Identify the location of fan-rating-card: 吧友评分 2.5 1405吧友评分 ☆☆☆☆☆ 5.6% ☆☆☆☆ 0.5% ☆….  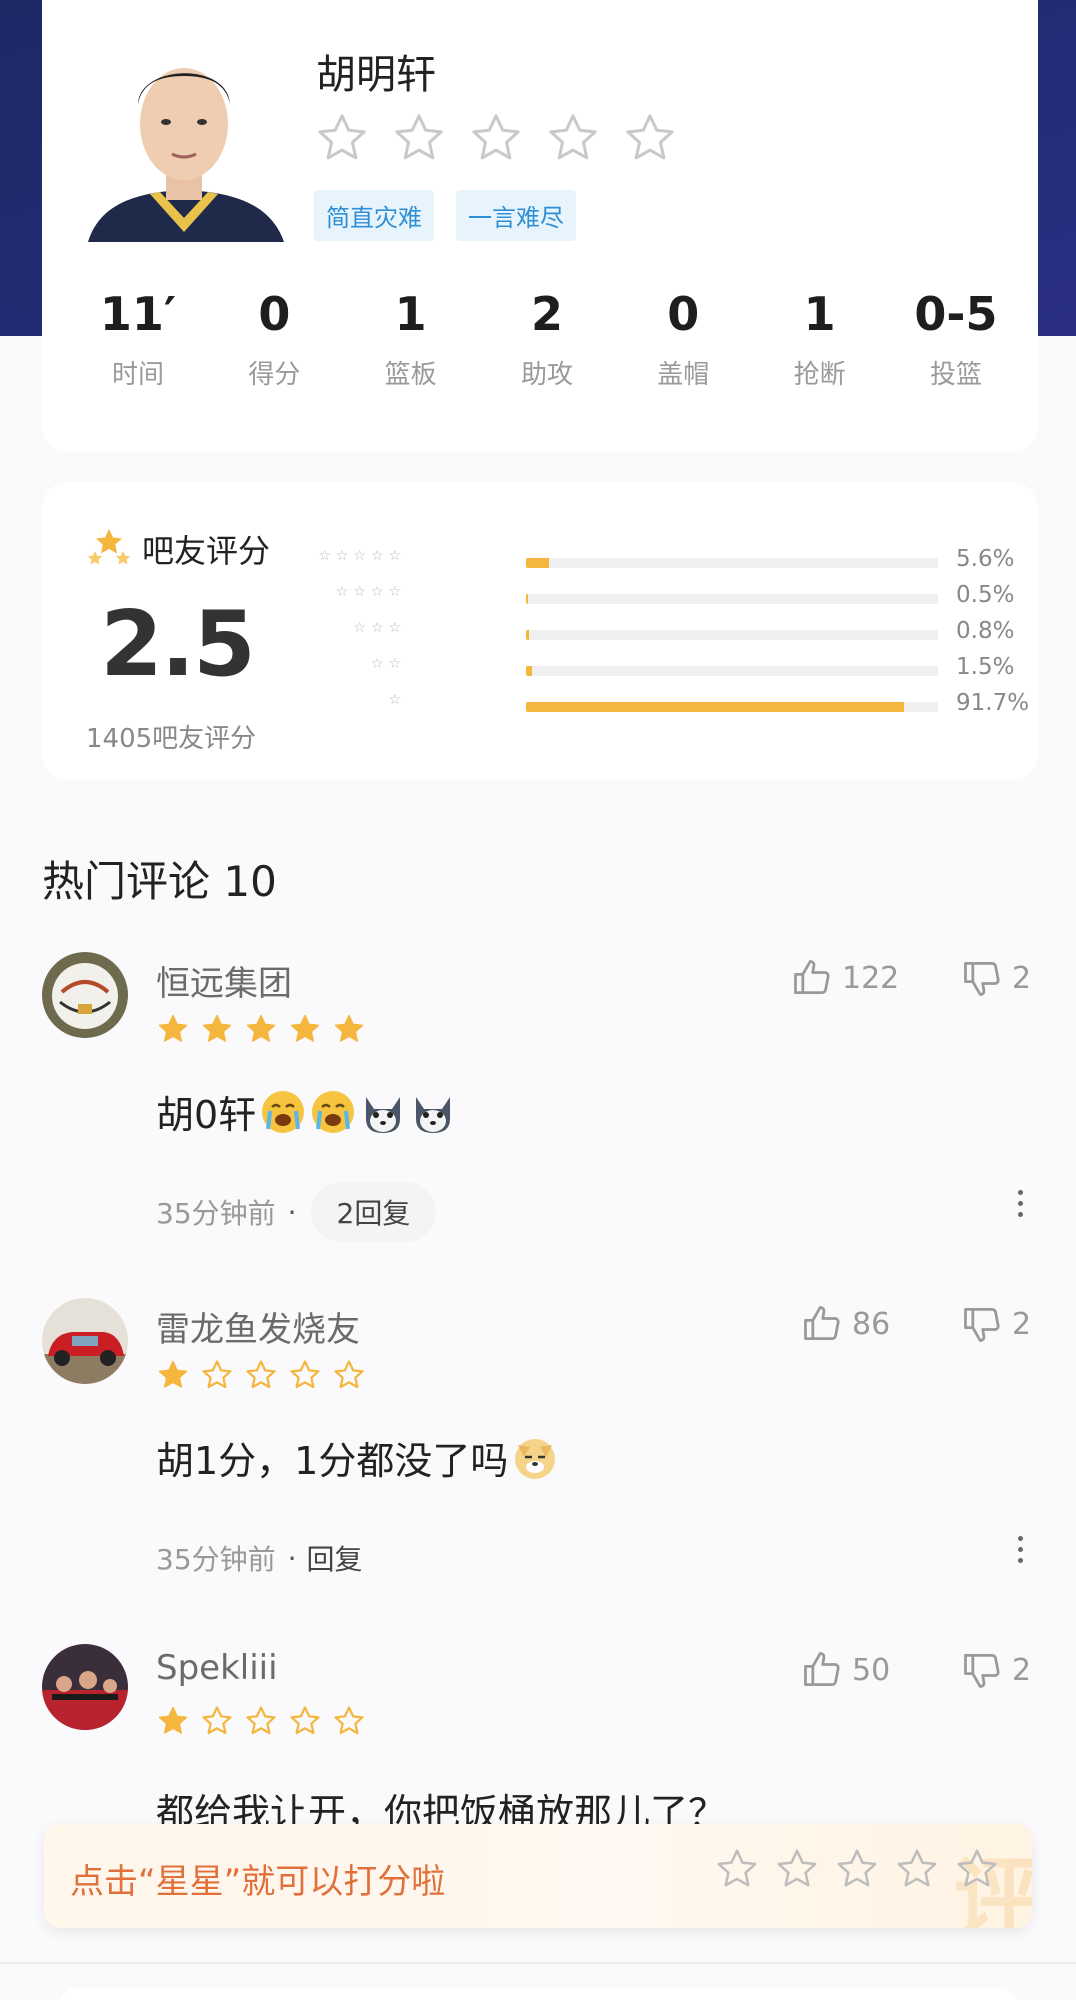
(540, 631).